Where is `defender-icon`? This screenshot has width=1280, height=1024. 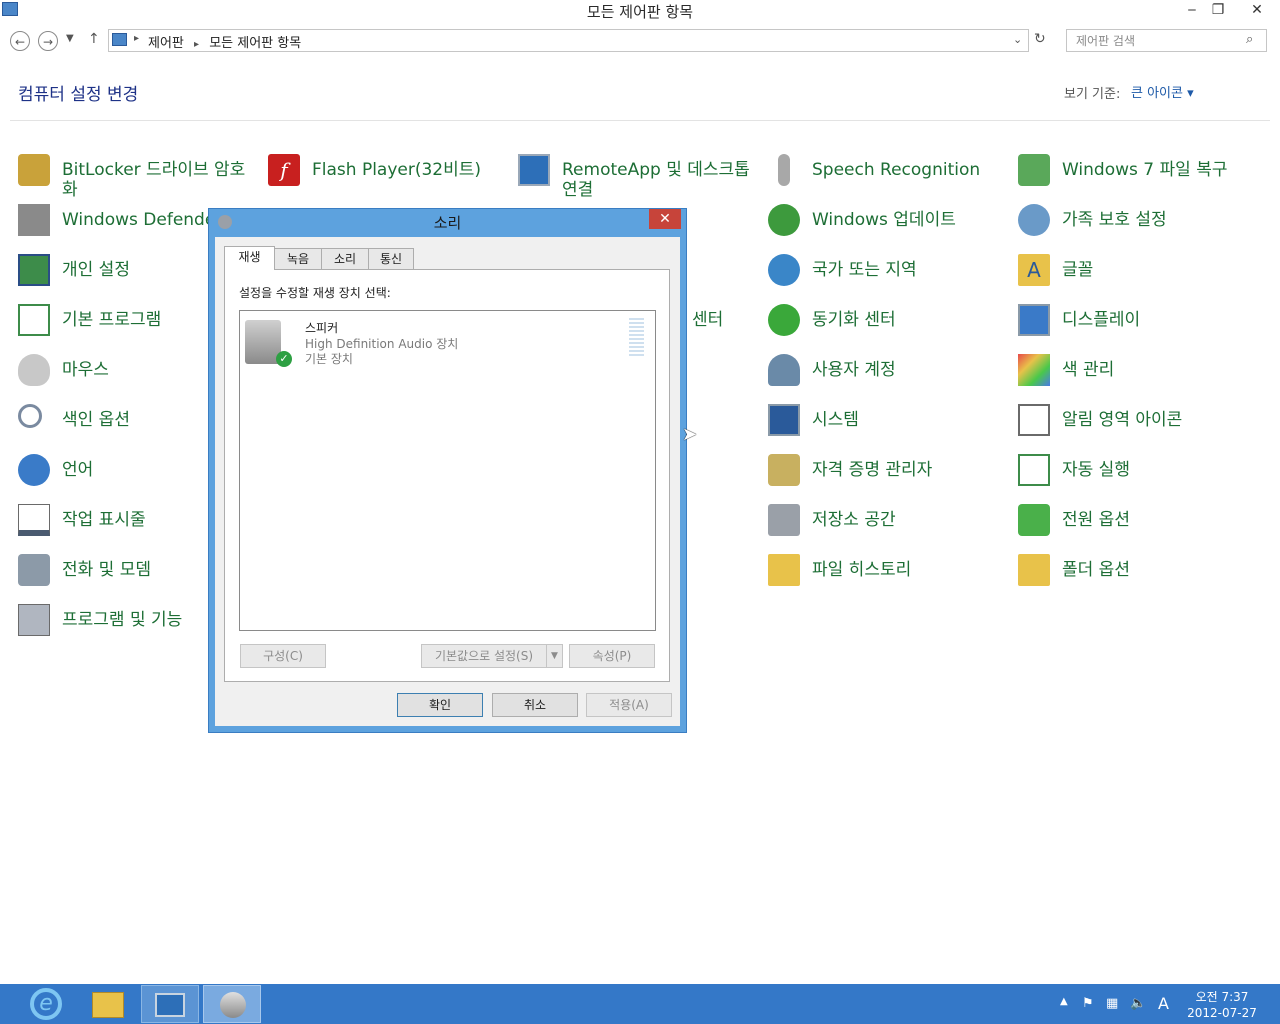 defender-icon is located at coordinates (34, 220).